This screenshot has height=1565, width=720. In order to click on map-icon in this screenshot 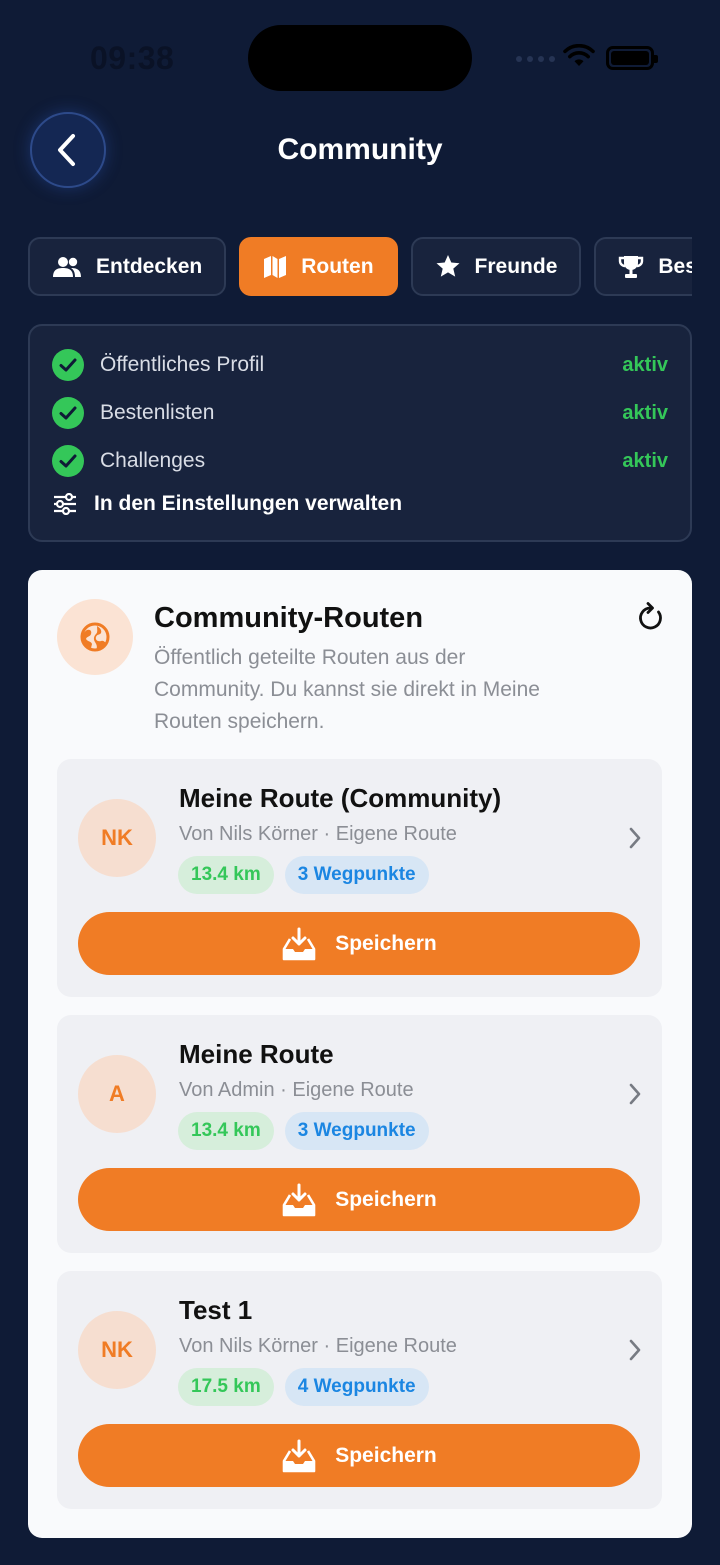, I will do `click(275, 266)`.